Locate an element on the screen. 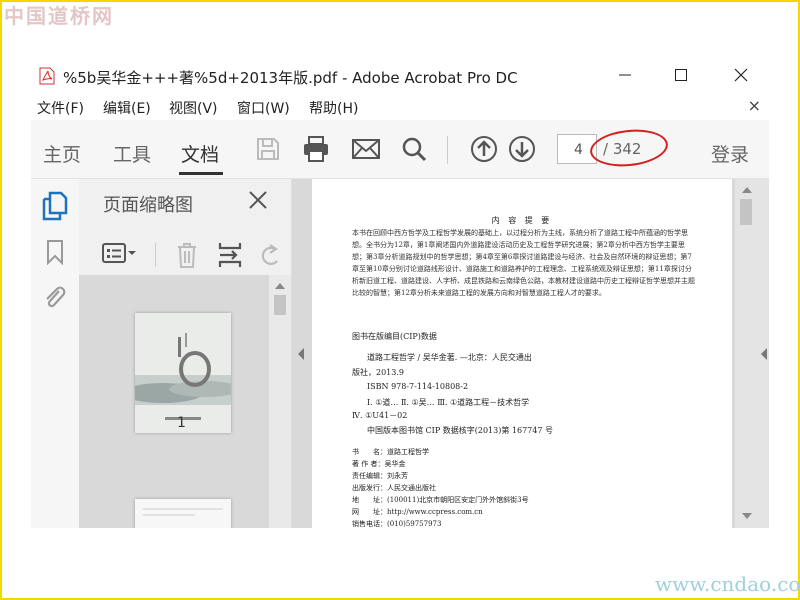  close-document-icon: × is located at coordinates (754, 105).